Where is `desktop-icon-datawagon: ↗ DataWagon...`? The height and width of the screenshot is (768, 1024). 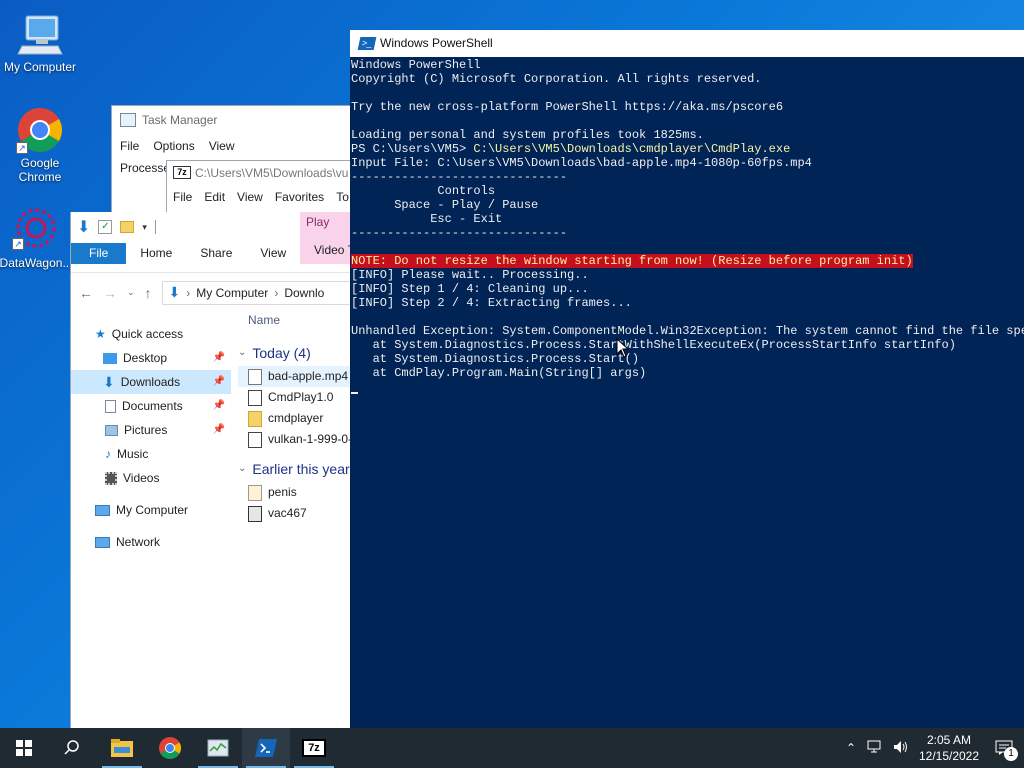
desktop-icon-datawagon: ↗ DataWagon... is located at coordinates (38, 238).